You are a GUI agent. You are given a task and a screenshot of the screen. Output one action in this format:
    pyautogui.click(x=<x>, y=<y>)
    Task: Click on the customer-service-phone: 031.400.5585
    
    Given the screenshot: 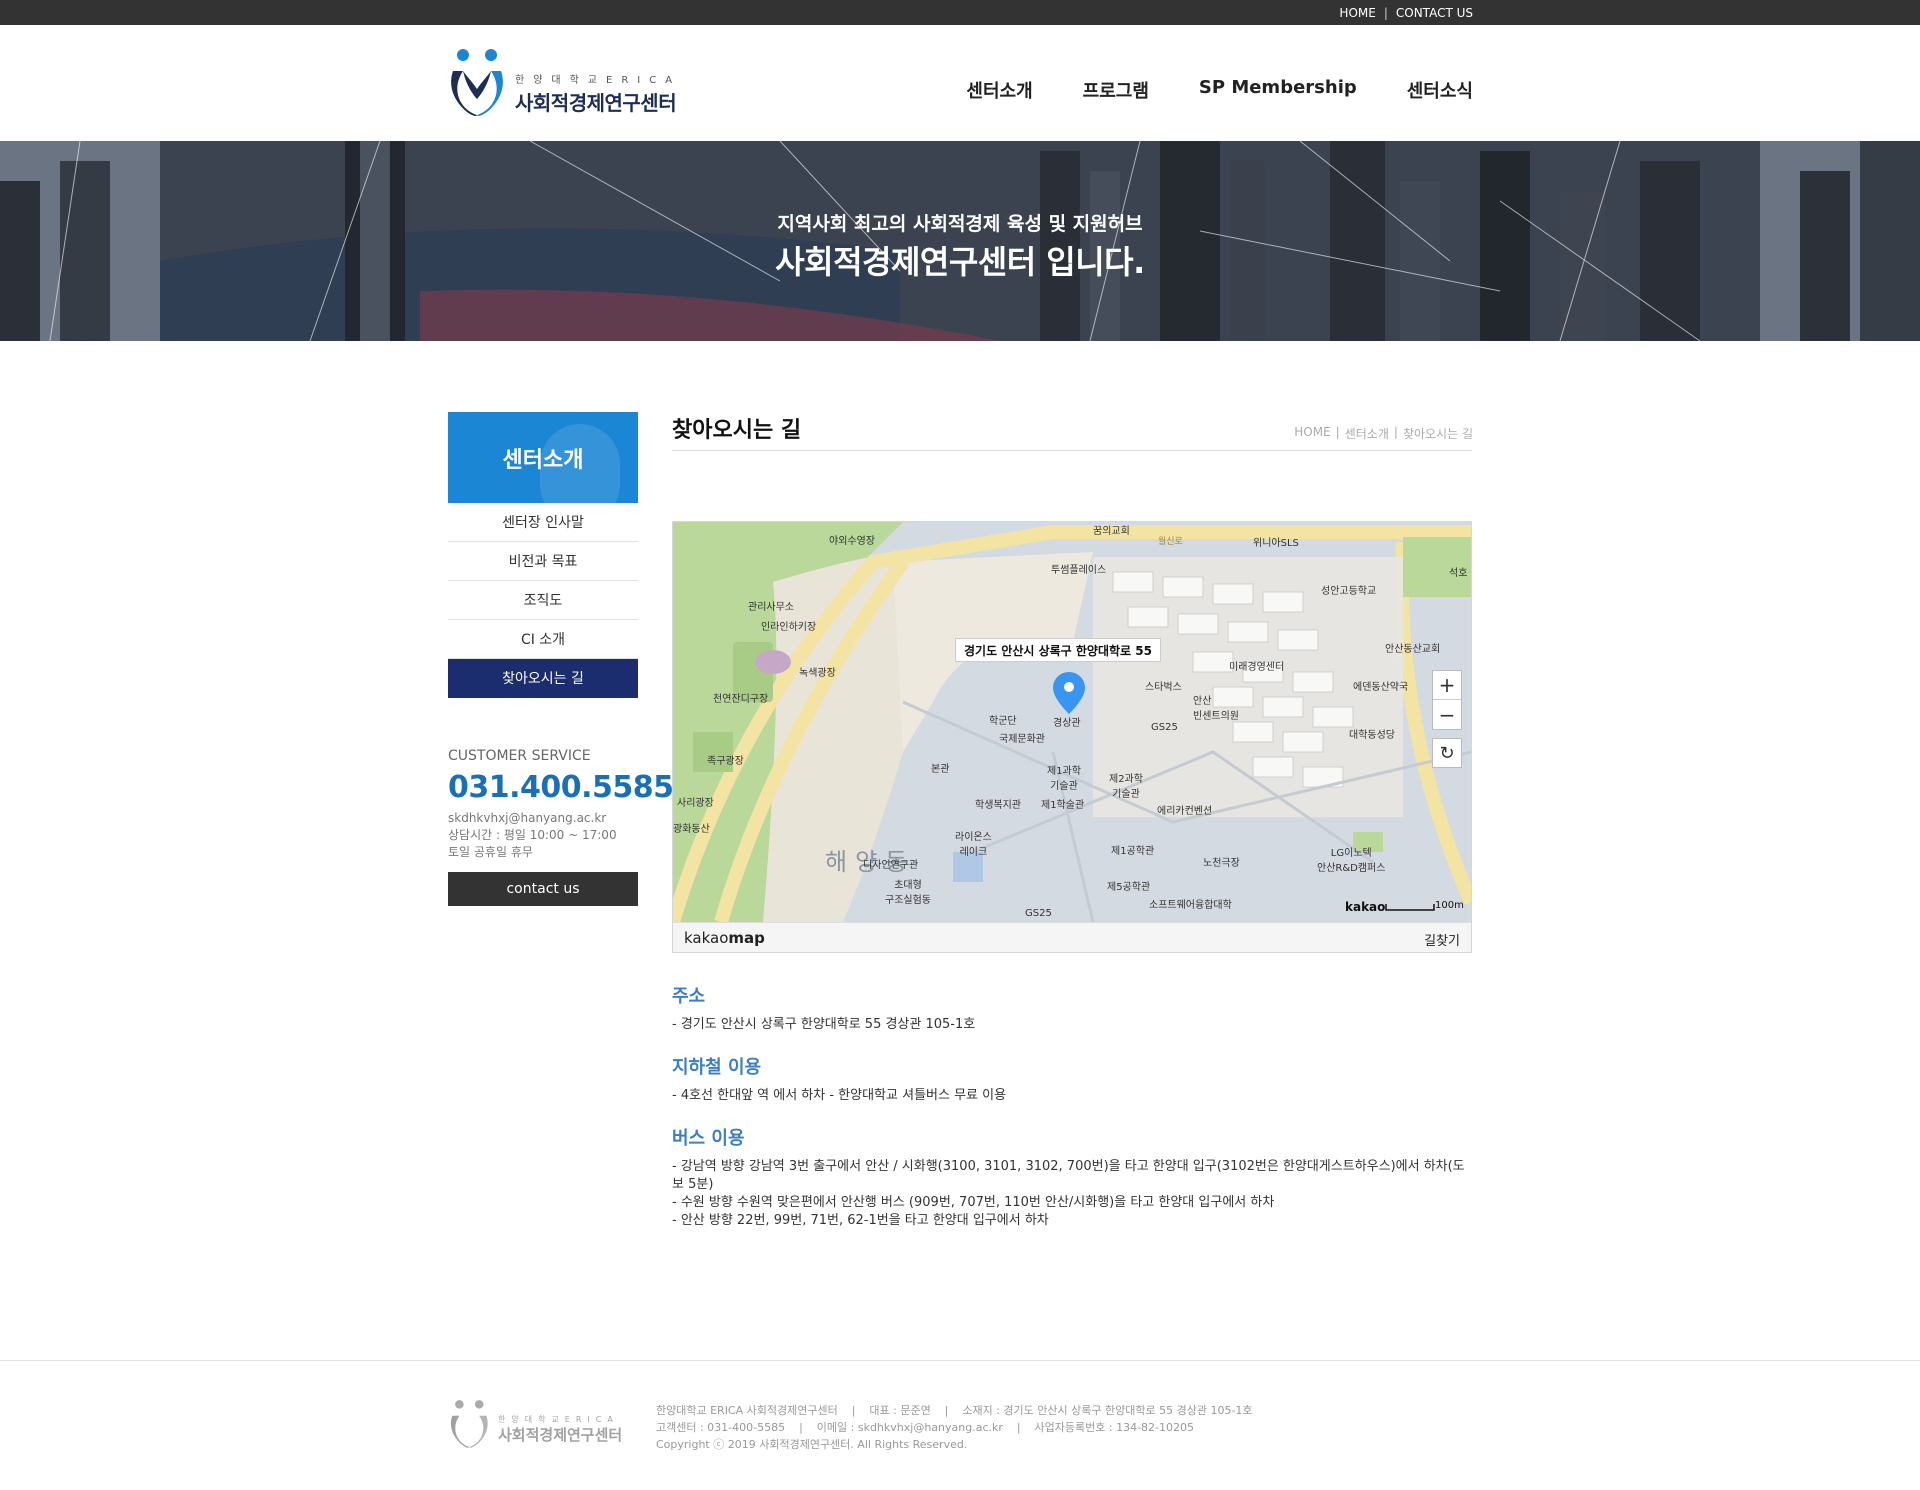 What is the action you would take?
    pyautogui.click(x=561, y=787)
    